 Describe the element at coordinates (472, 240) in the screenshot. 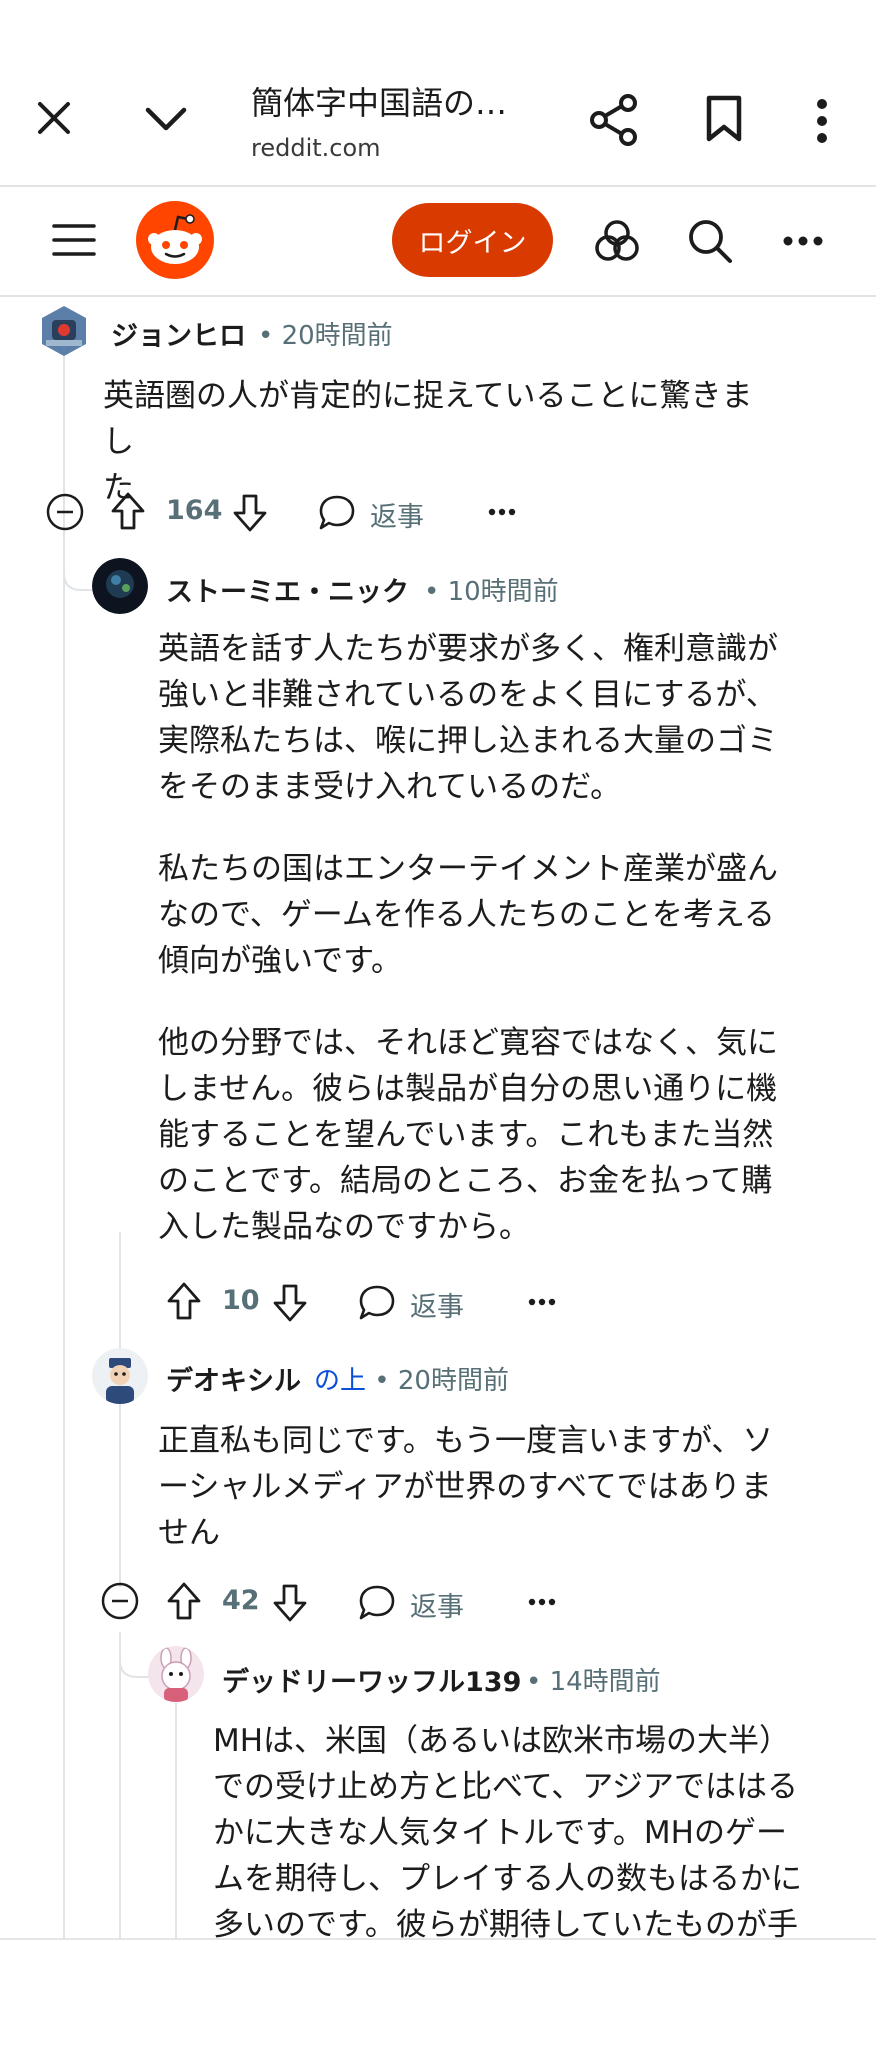

I see `login-button: ログイン` at that location.